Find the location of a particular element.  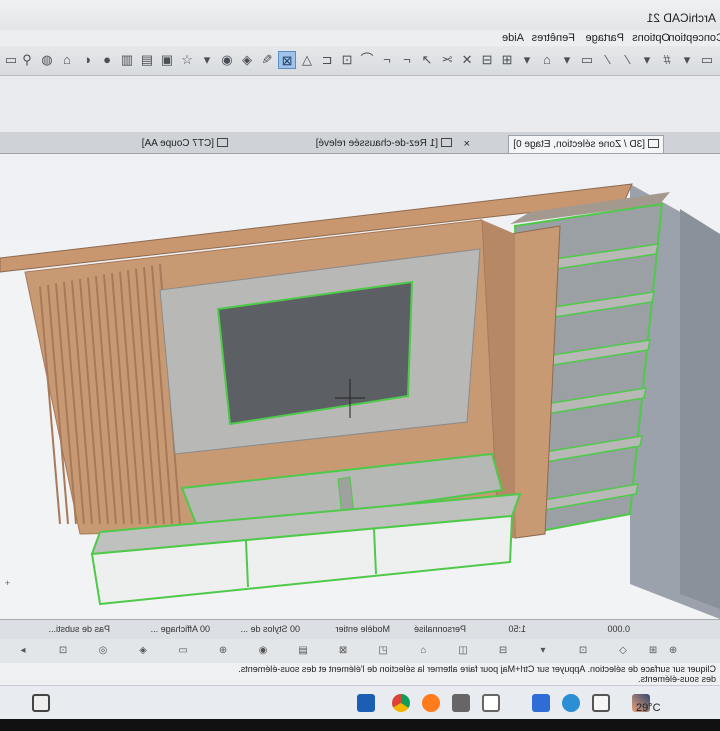

menu-bar: Conception Options Partage Fenêtres Aide is located at coordinates (360, 38).